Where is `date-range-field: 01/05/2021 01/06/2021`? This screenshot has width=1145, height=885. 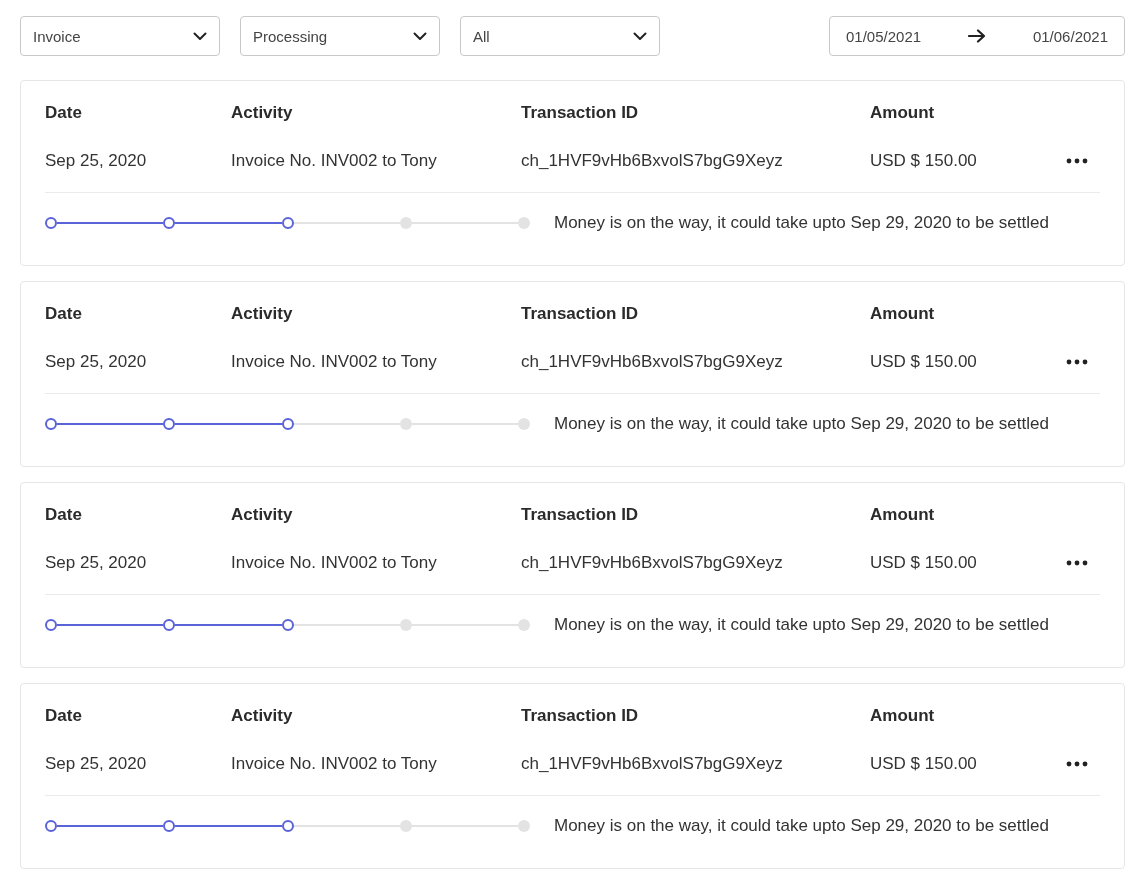
date-range-field: 01/05/2021 01/06/2021 is located at coordinates (977, 36).